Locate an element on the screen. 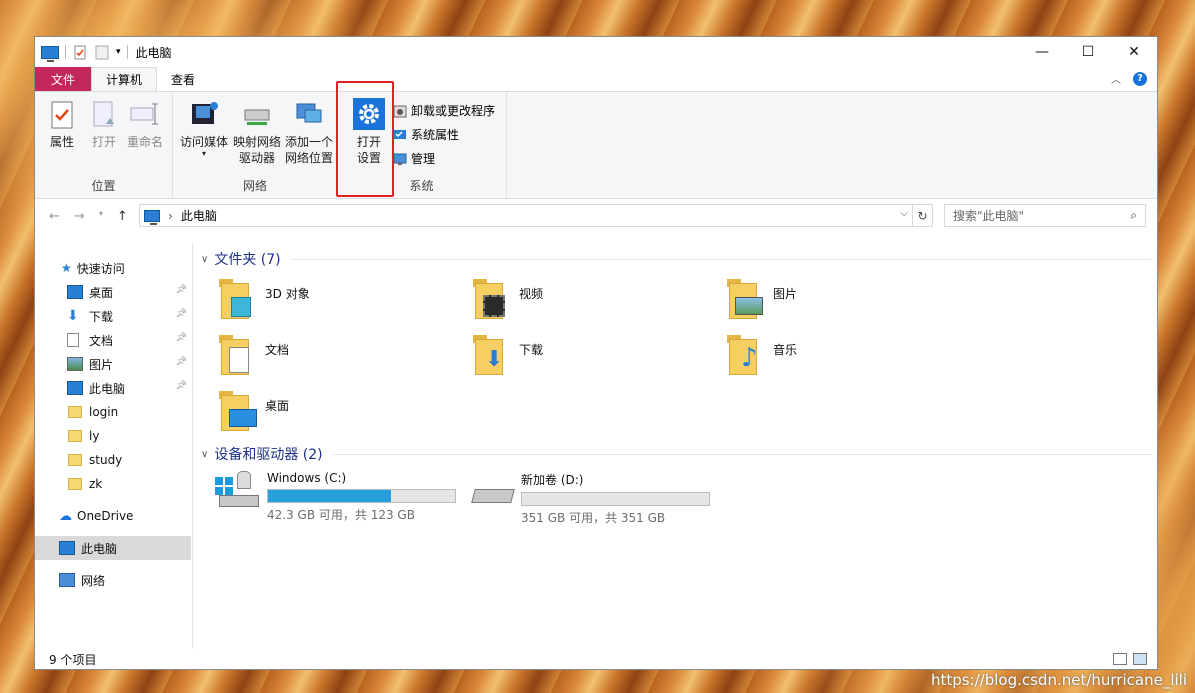 The height and width of the screenshot is (693, 1195). sidebar-item-desktop: 桌面 📌︎ is located at coordinates (113, 292).